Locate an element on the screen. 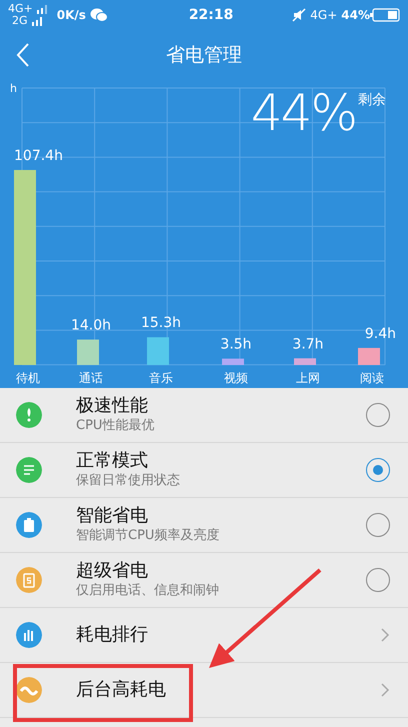  list-item: 后台高耗电 is located at coordinates (204, 690).